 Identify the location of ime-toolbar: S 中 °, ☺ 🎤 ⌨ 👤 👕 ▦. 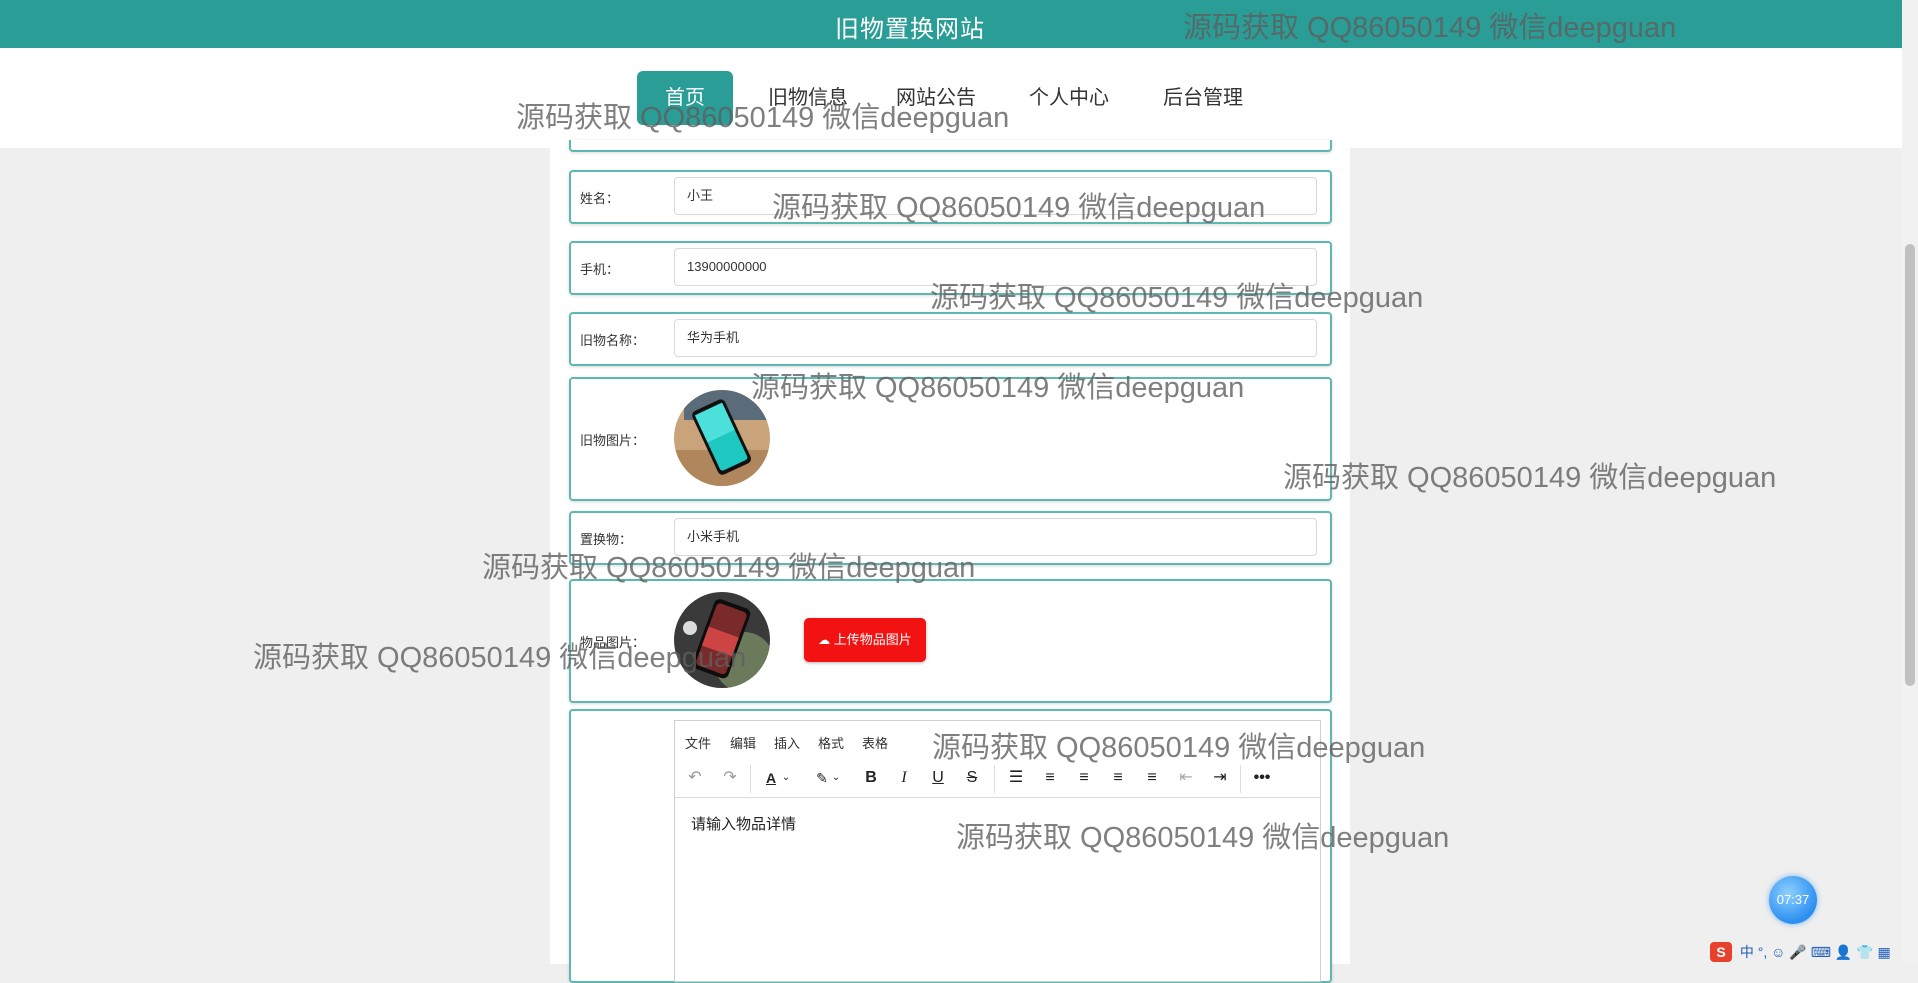
(1800, 952).